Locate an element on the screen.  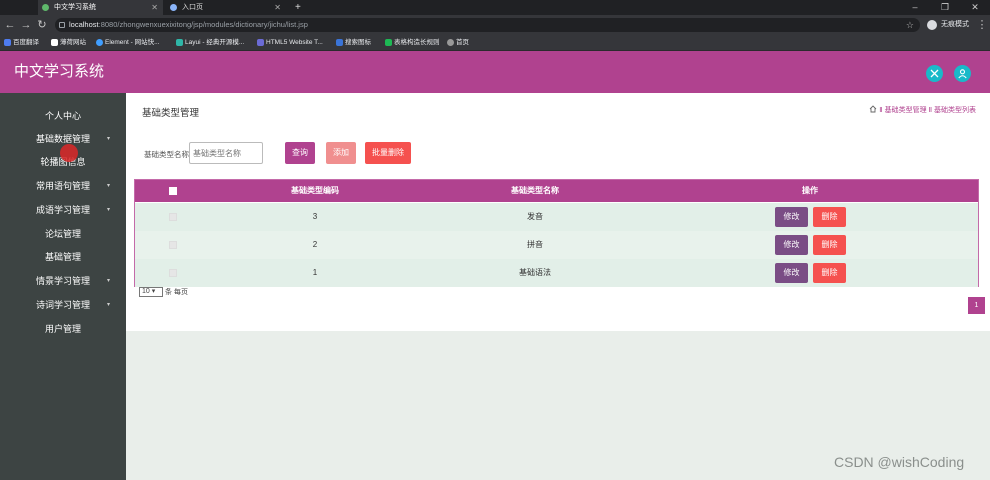
sidebar-item-poetry: 诗词学习管理 ▾ is located at coordinates (63, 305).